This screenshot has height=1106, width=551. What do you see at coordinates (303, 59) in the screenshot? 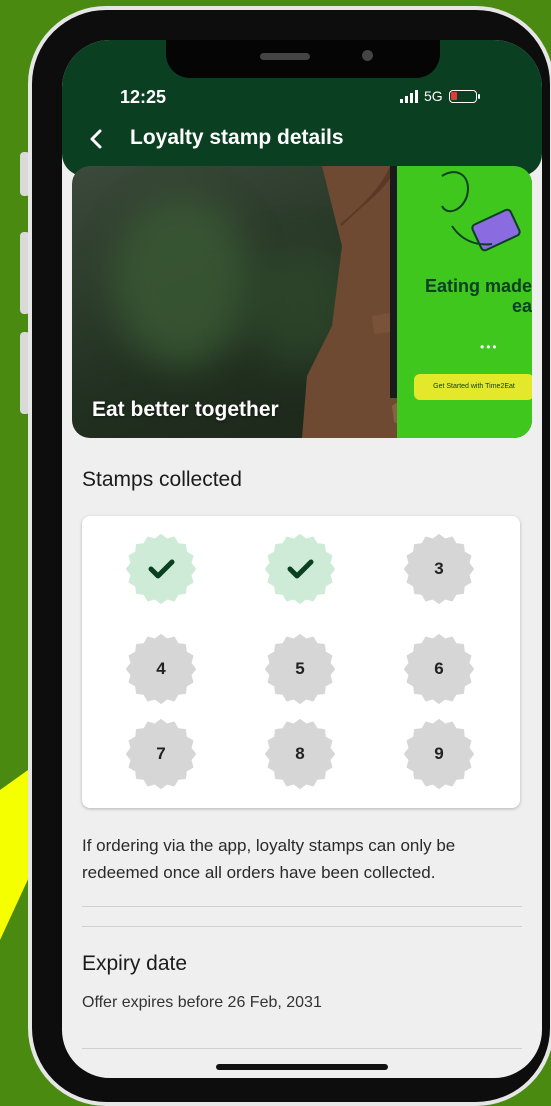
I see `phone-notch` at bounding box center [303, 59].